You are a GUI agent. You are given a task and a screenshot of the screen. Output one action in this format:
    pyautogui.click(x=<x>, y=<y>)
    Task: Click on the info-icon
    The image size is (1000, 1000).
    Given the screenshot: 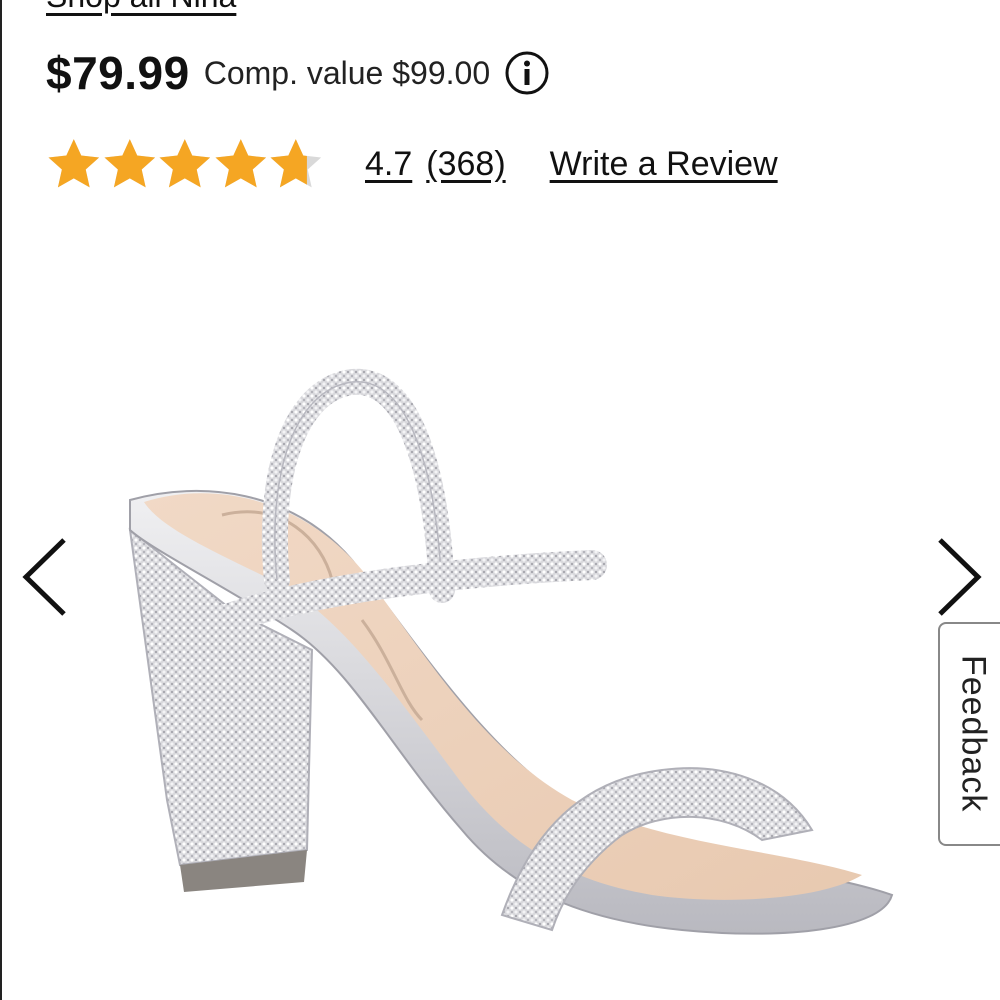 What is the action you would take?
    pyautogui.click(x=527, y=73)
    